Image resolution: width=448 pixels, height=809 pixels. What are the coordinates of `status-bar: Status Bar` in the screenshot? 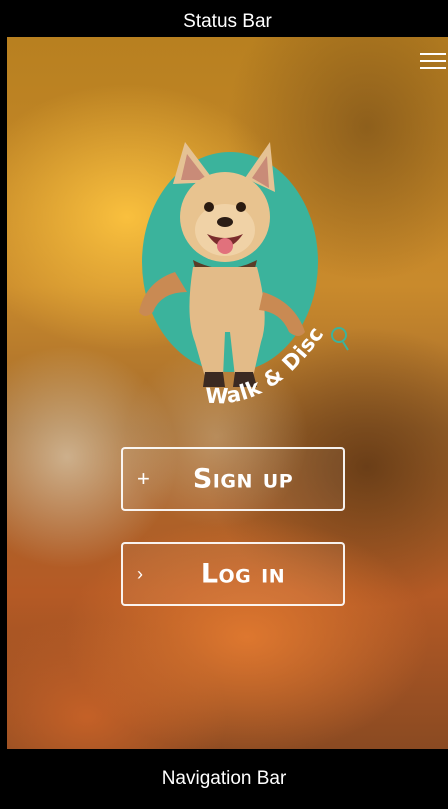 It's located at (227, 22).